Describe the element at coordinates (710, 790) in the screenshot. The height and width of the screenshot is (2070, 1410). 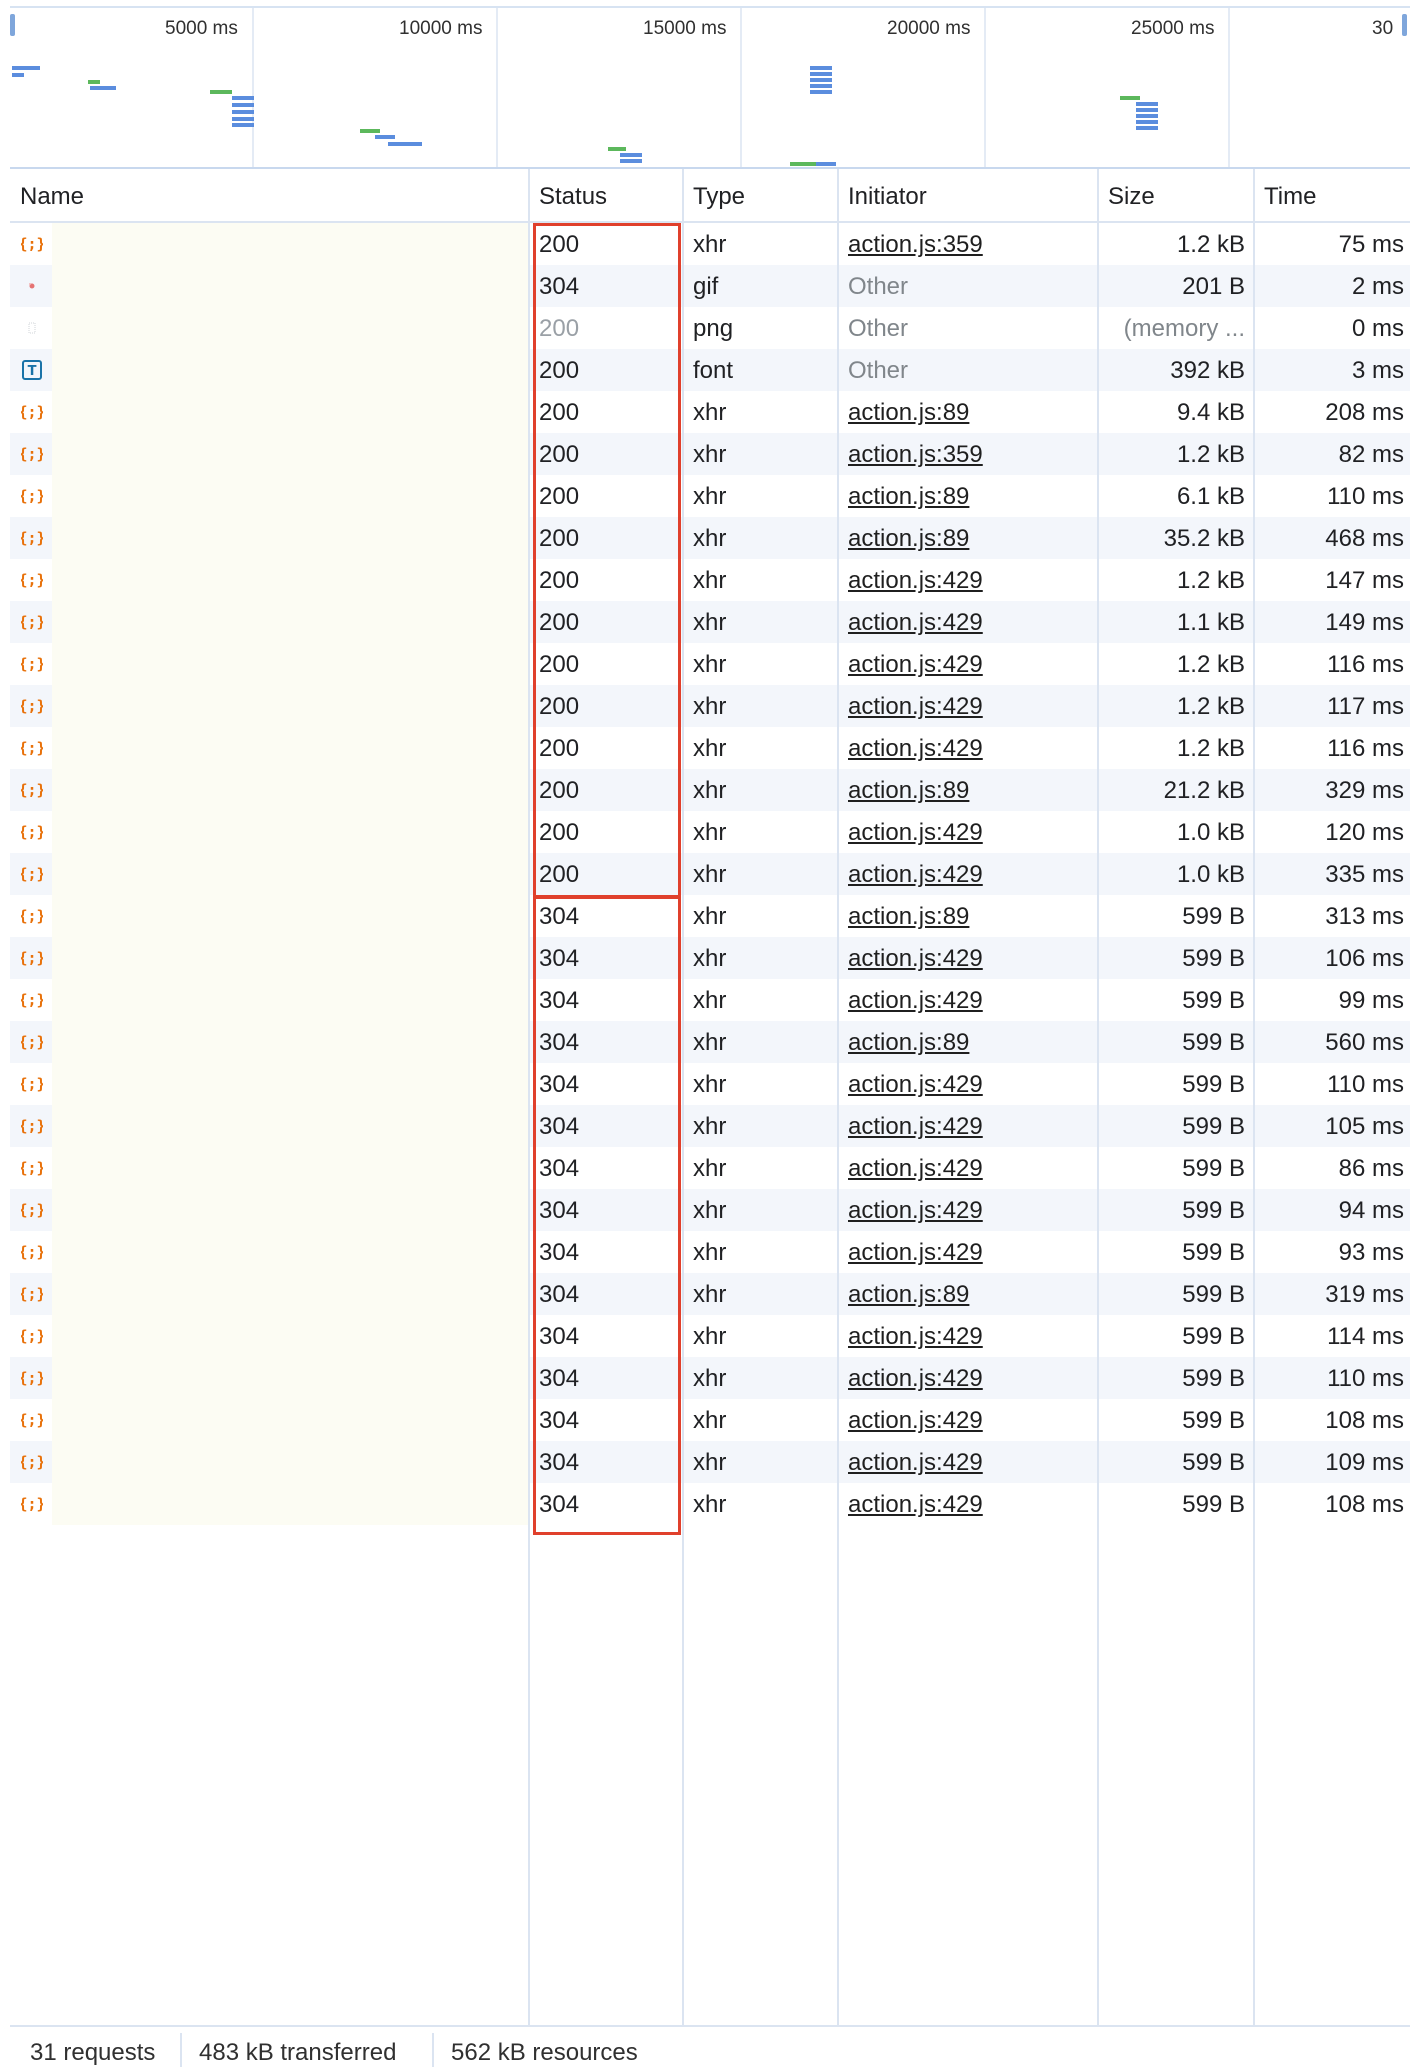
I see `table-row: {;}200xhraction.js:8921.2 kB329 ms` at that location.